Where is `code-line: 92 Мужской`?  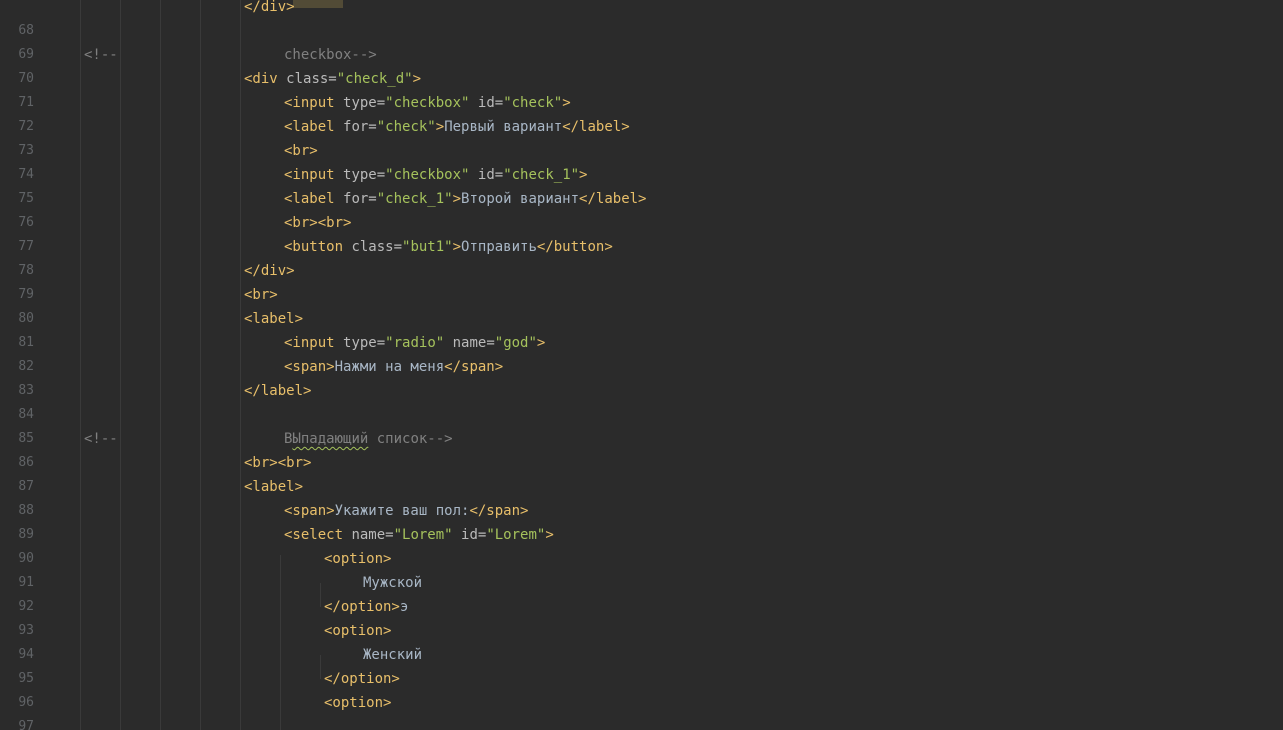
code-line: 92 Мужской is located at coordinates (641, 592).